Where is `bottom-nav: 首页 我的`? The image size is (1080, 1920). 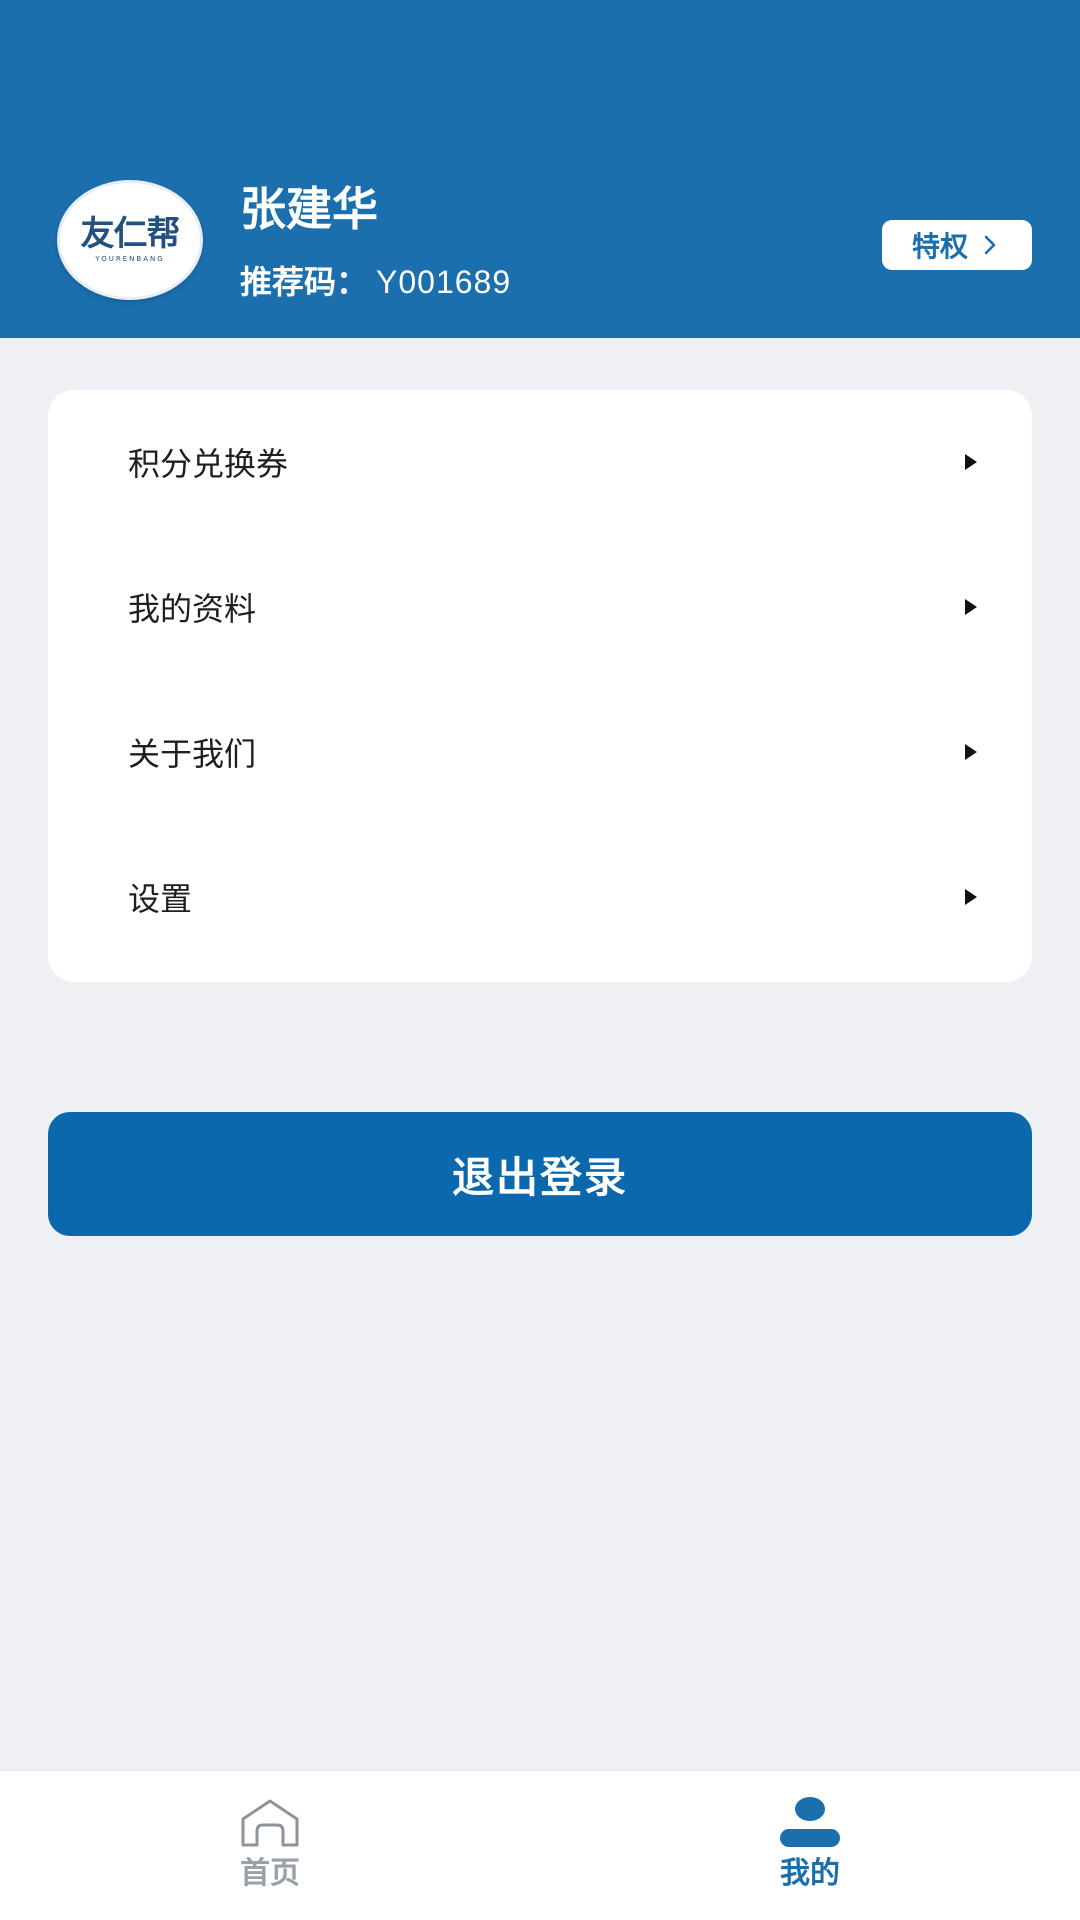 bottom-nav: 首页 我的 is located at coordinates (540, 1845).